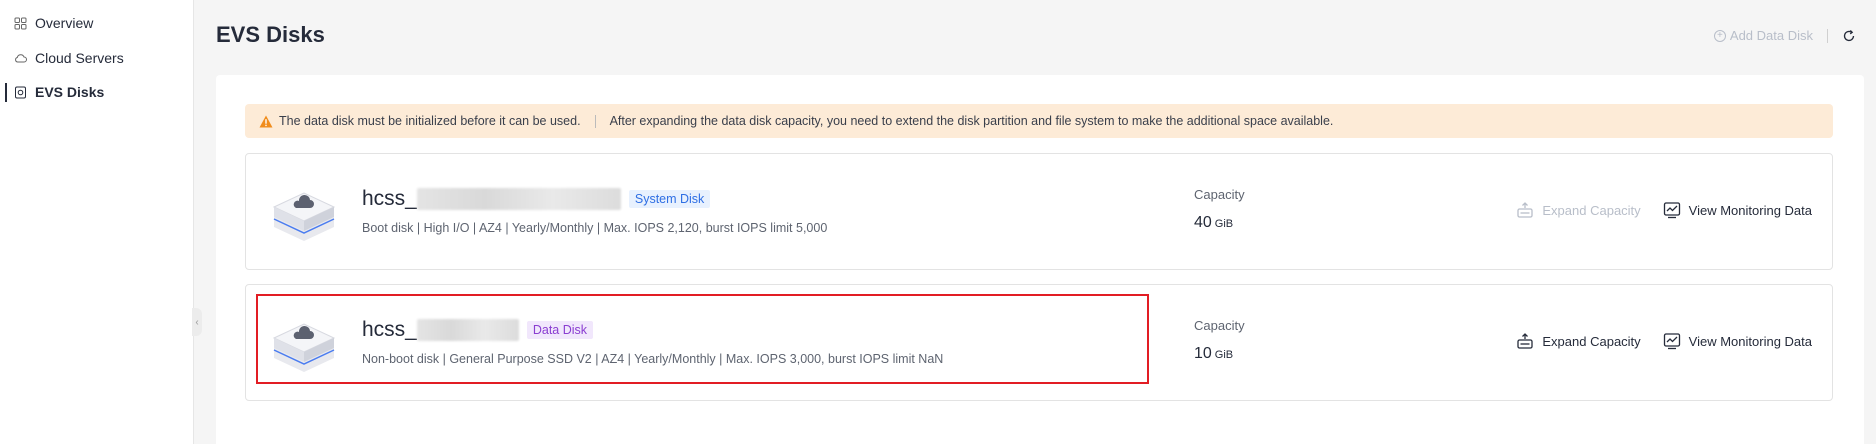 This screenshot has width=1876, height=444. I want to click on sidebar: Overview Cloud Servers EVS Disks, so click(97, 222).